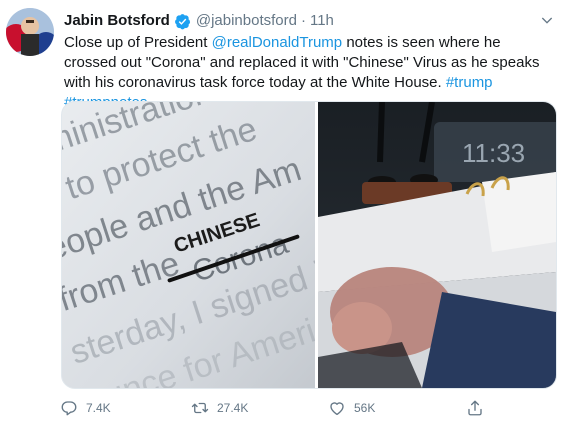  Describe the element at coordinates (316, 245) in the screenshot. I see `media-divider` at that location.